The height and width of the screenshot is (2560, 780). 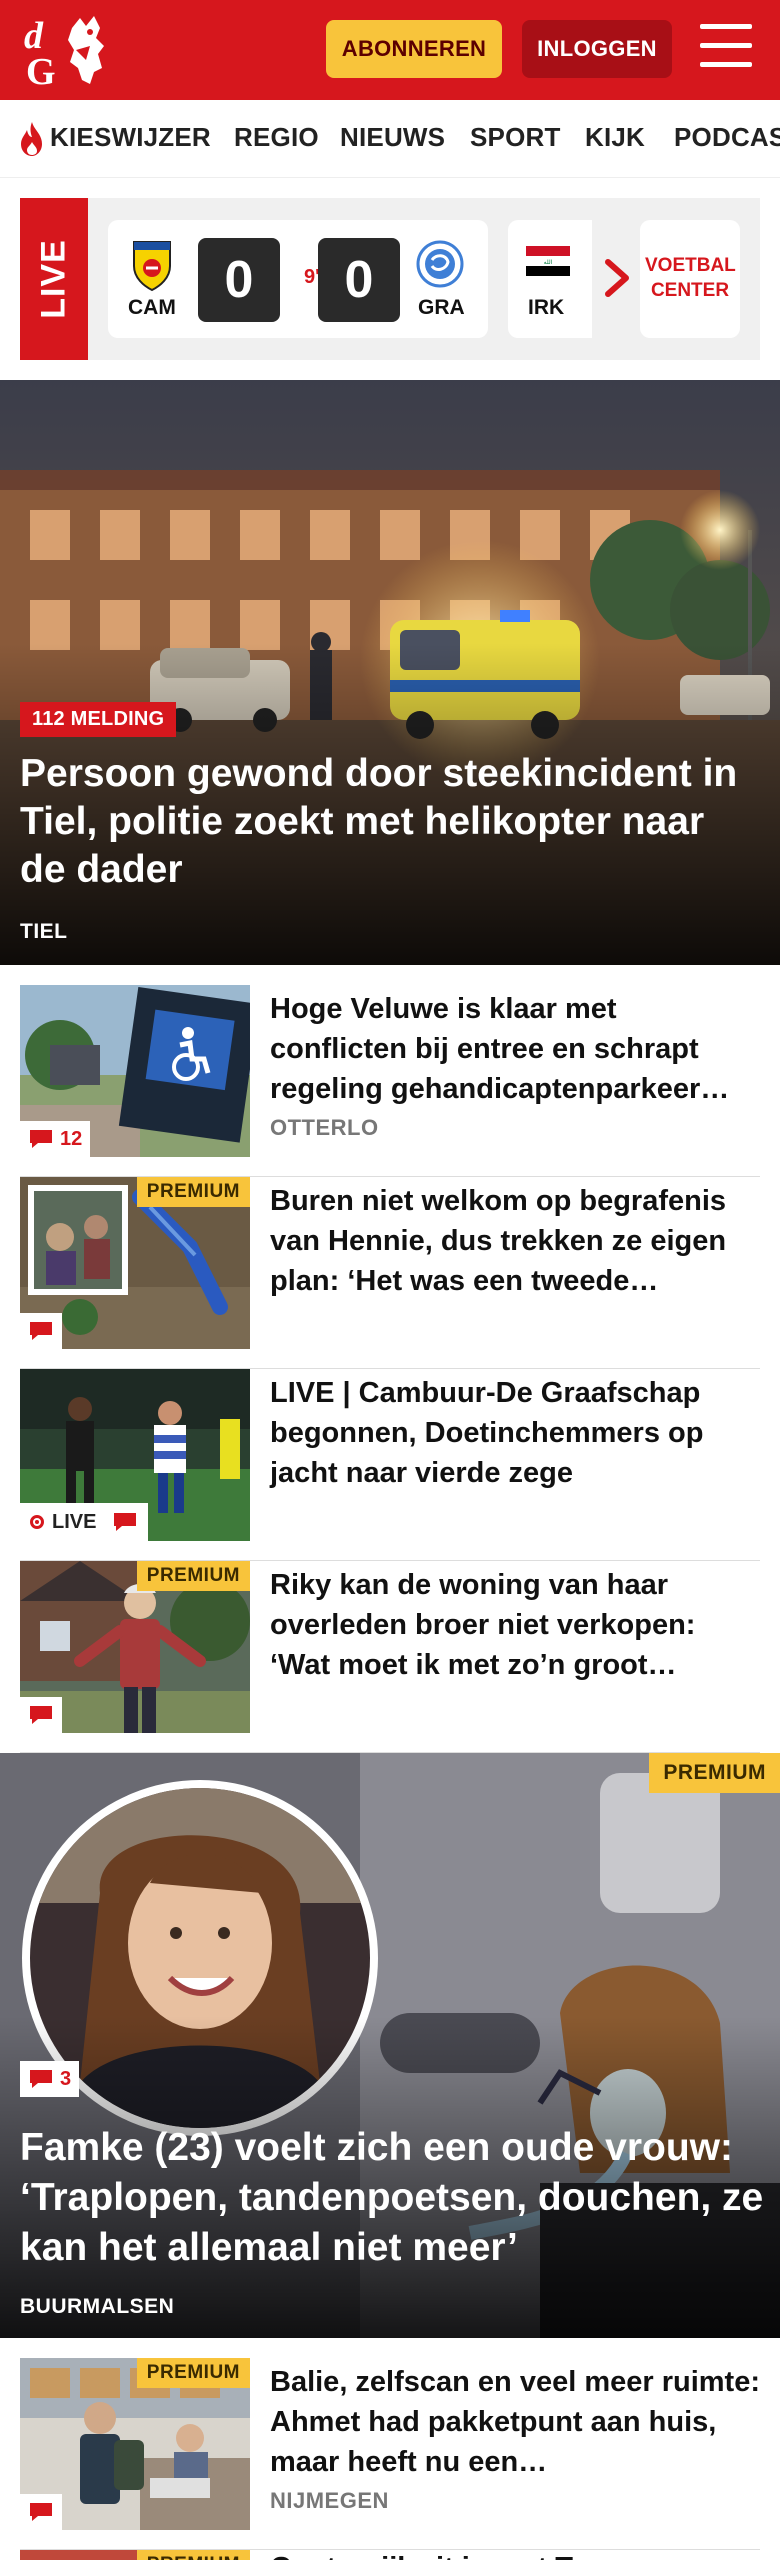 I want to click on svg-text: الله, so click(x=548, y=262).